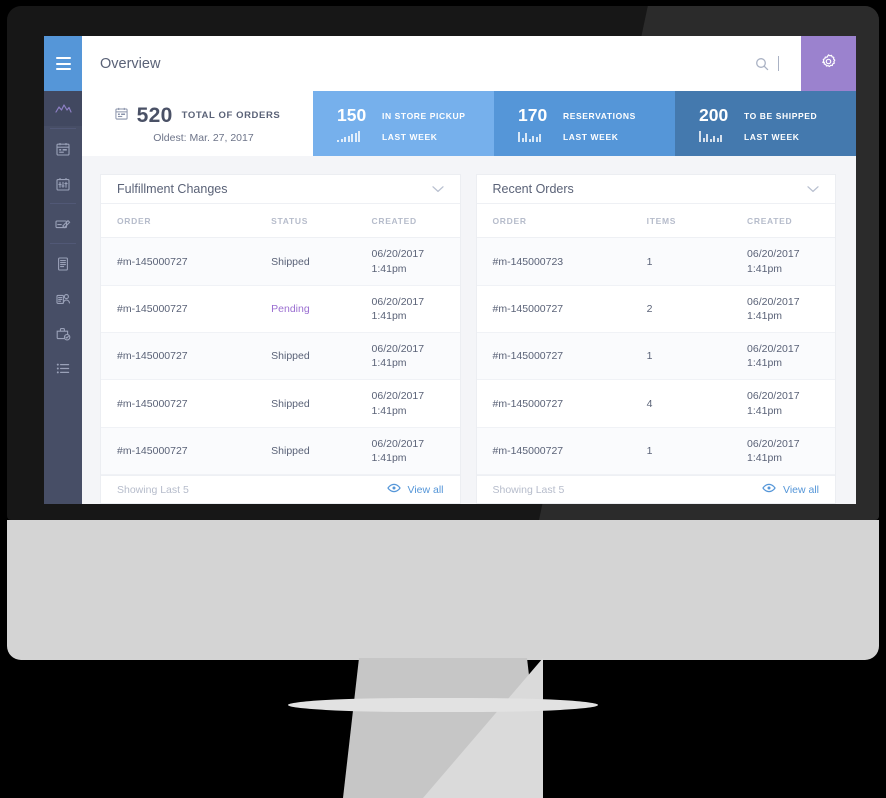 This screenshot has width=886, height=798. What do you see at coordinates (649, 450) in the screenshot?
I see `cell-value: 1` at bounding box center [649, 450].